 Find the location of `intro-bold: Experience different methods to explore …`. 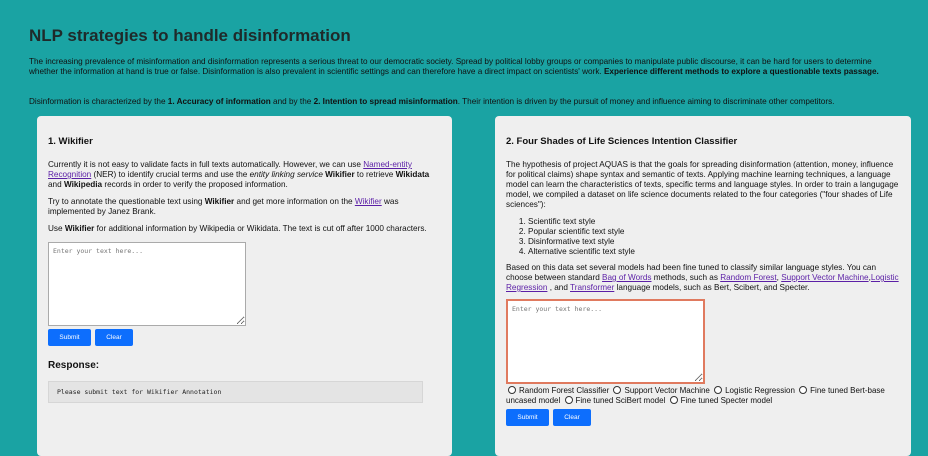

intro-bold: Experience different methods to explore … is located at coordinates (741, 71).